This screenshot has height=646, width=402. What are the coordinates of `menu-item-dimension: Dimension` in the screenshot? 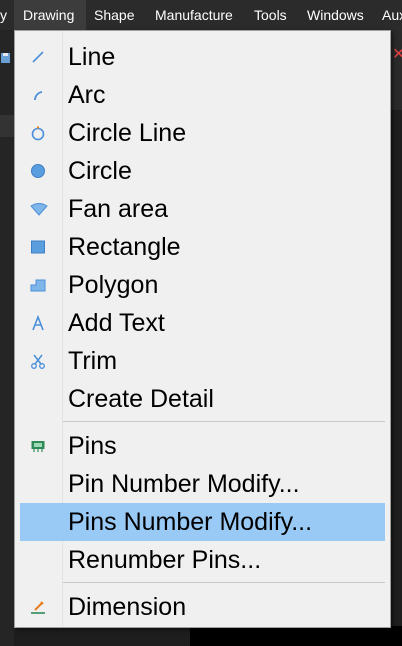 It's located at (202, 607).